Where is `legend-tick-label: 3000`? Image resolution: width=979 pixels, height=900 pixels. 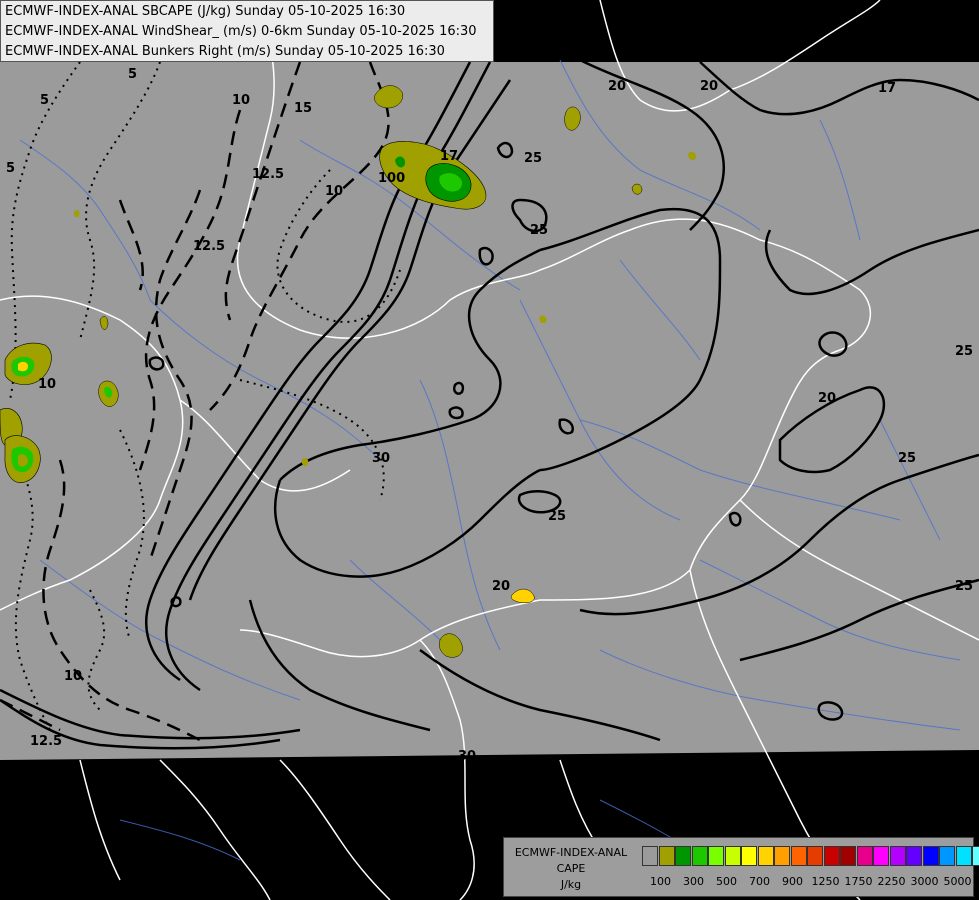 legend-tick-label: 3000 is located at coordinates (924, 881).